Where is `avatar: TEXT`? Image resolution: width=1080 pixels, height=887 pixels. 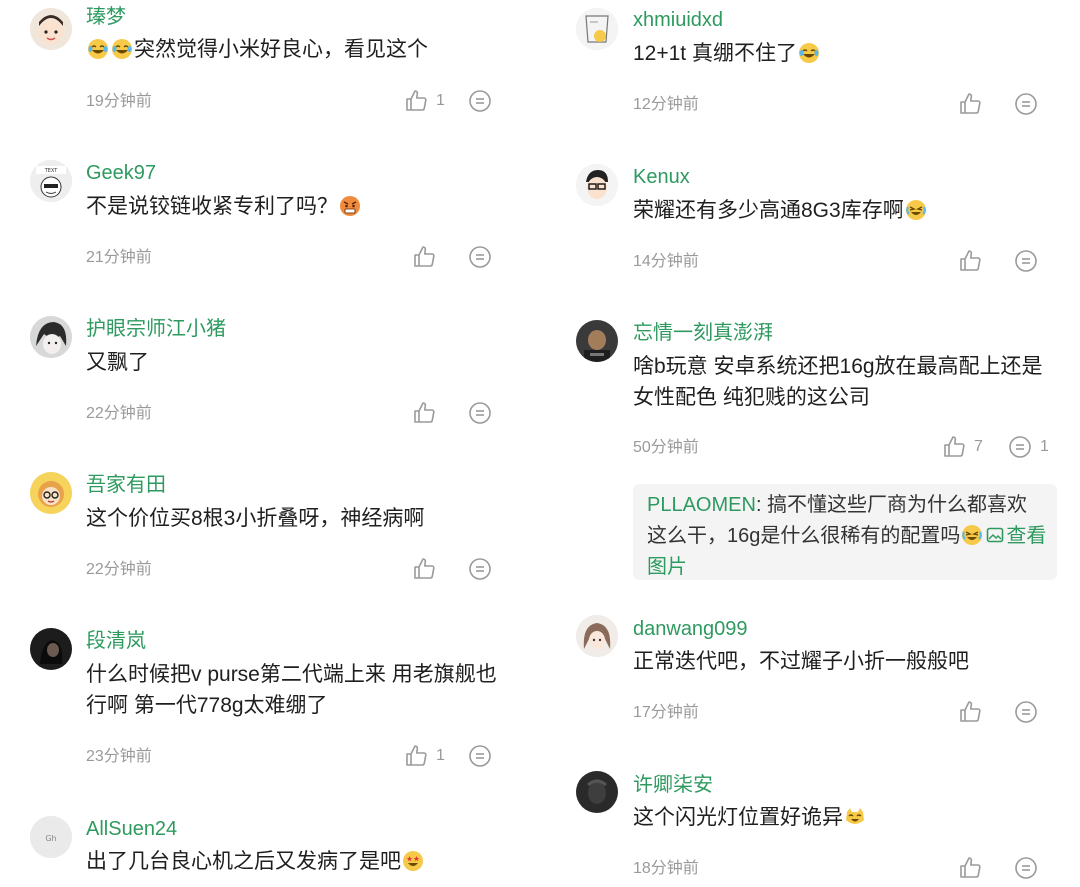 avatar: TEXT is located at coordinates (51, 181).